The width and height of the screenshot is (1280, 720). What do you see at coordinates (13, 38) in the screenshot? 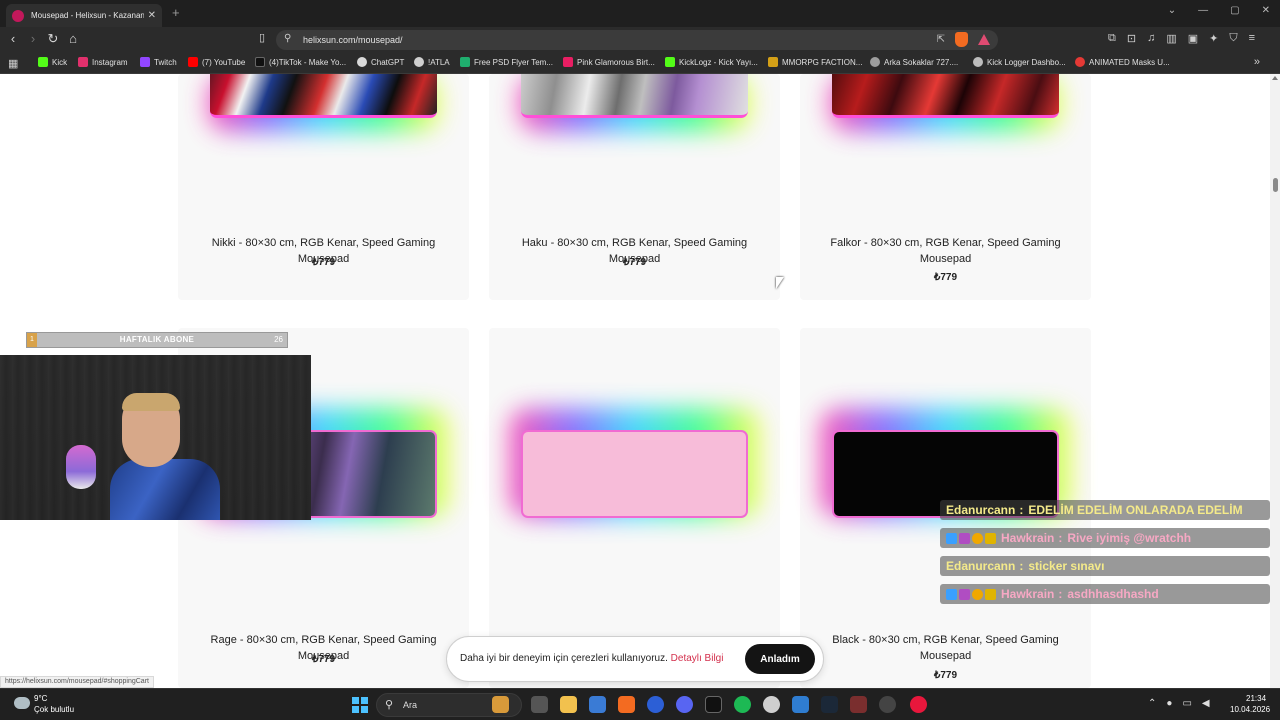
I see `back-arrow-icon: ‹` at bounding box center [13, 38].